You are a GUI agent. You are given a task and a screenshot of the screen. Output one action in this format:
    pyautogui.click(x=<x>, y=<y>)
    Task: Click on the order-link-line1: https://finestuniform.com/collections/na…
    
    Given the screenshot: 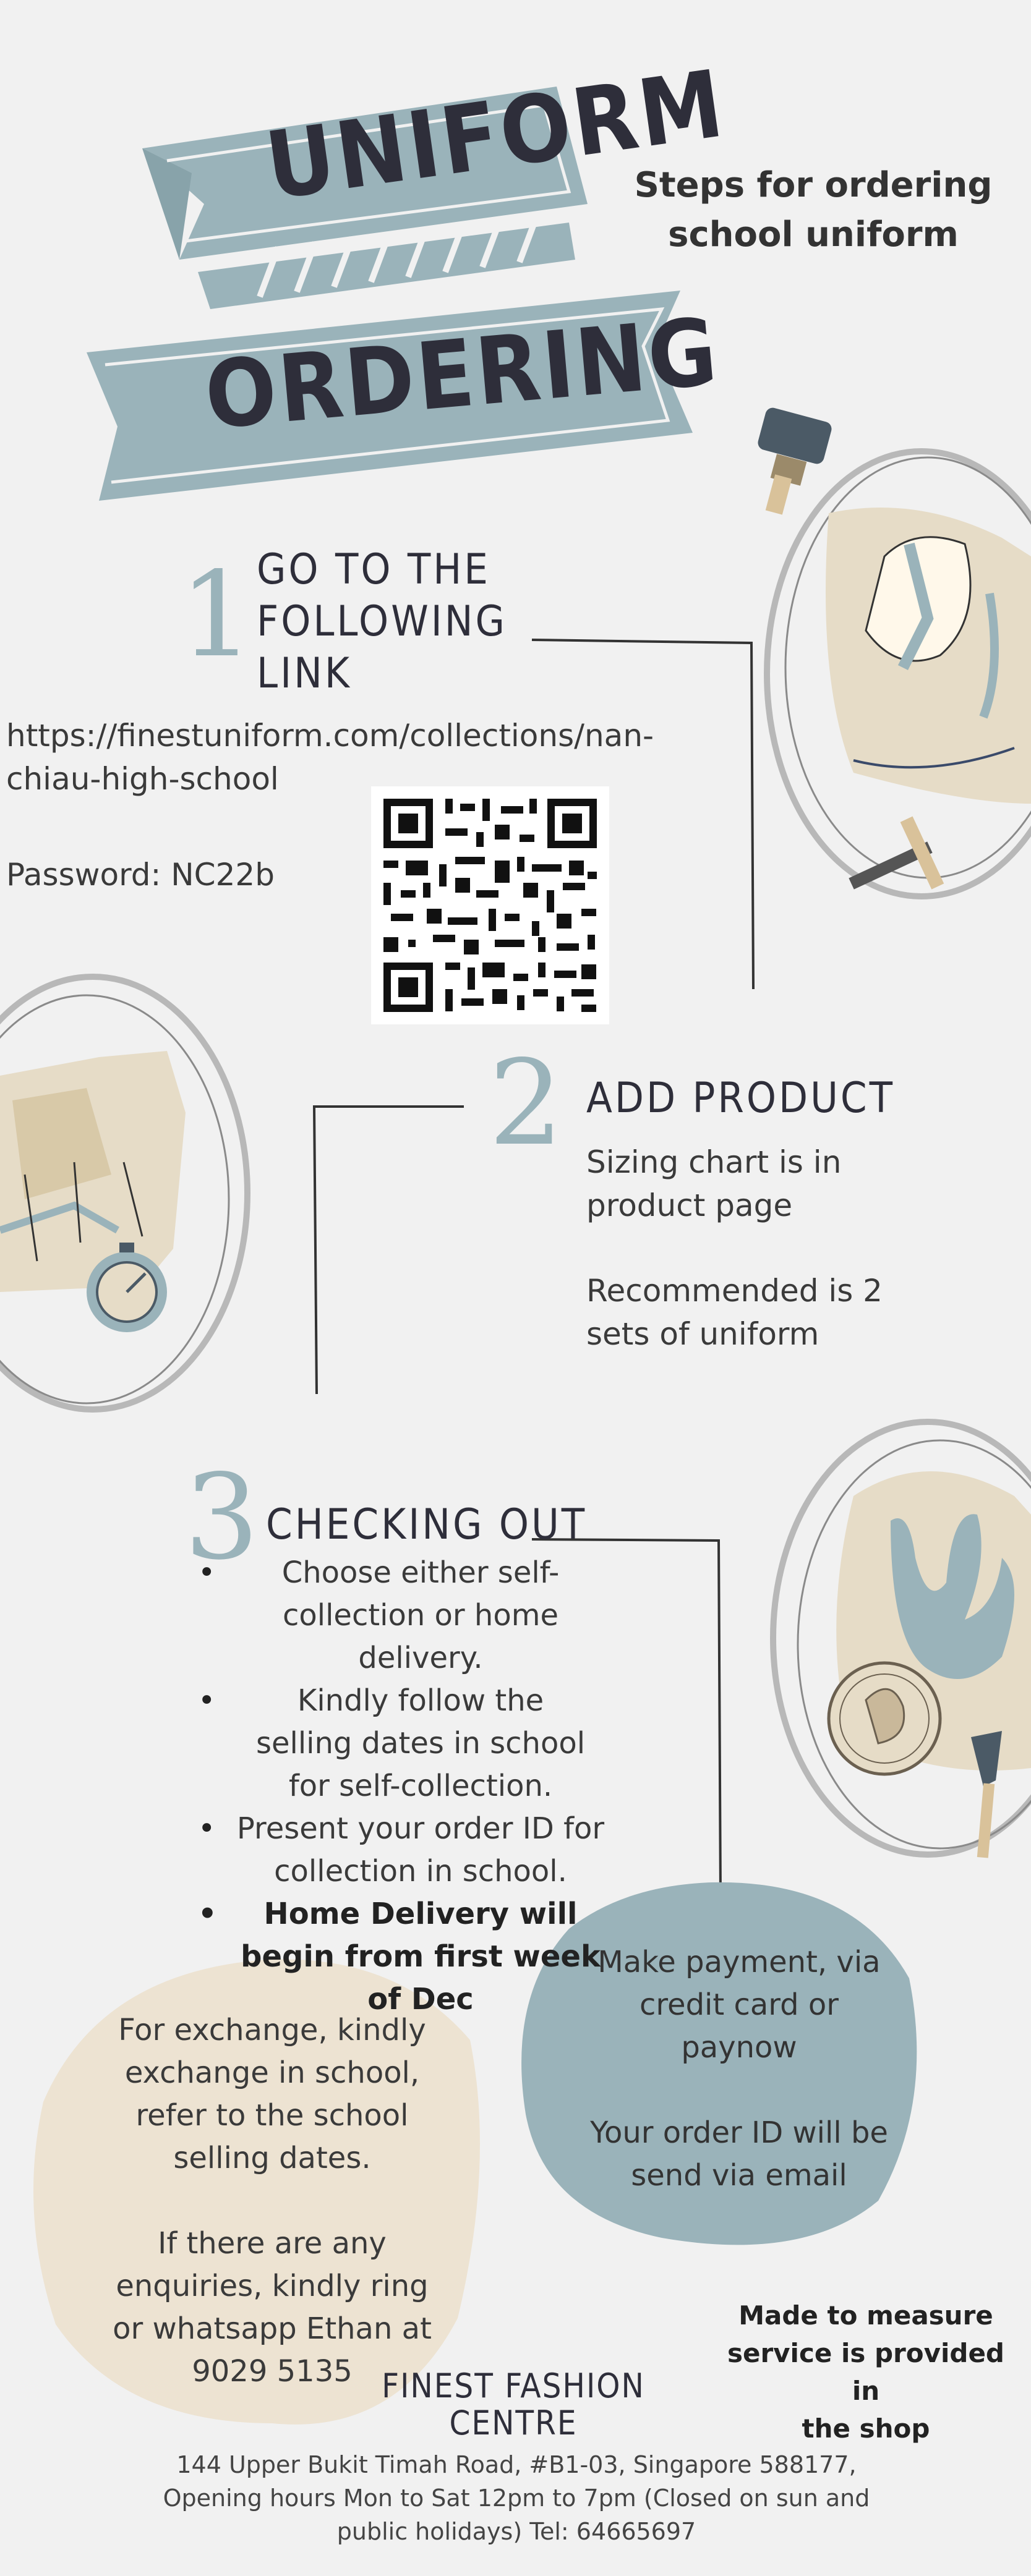 What is the action you would take?
    pyautogui.click(x=346, y=735)
    